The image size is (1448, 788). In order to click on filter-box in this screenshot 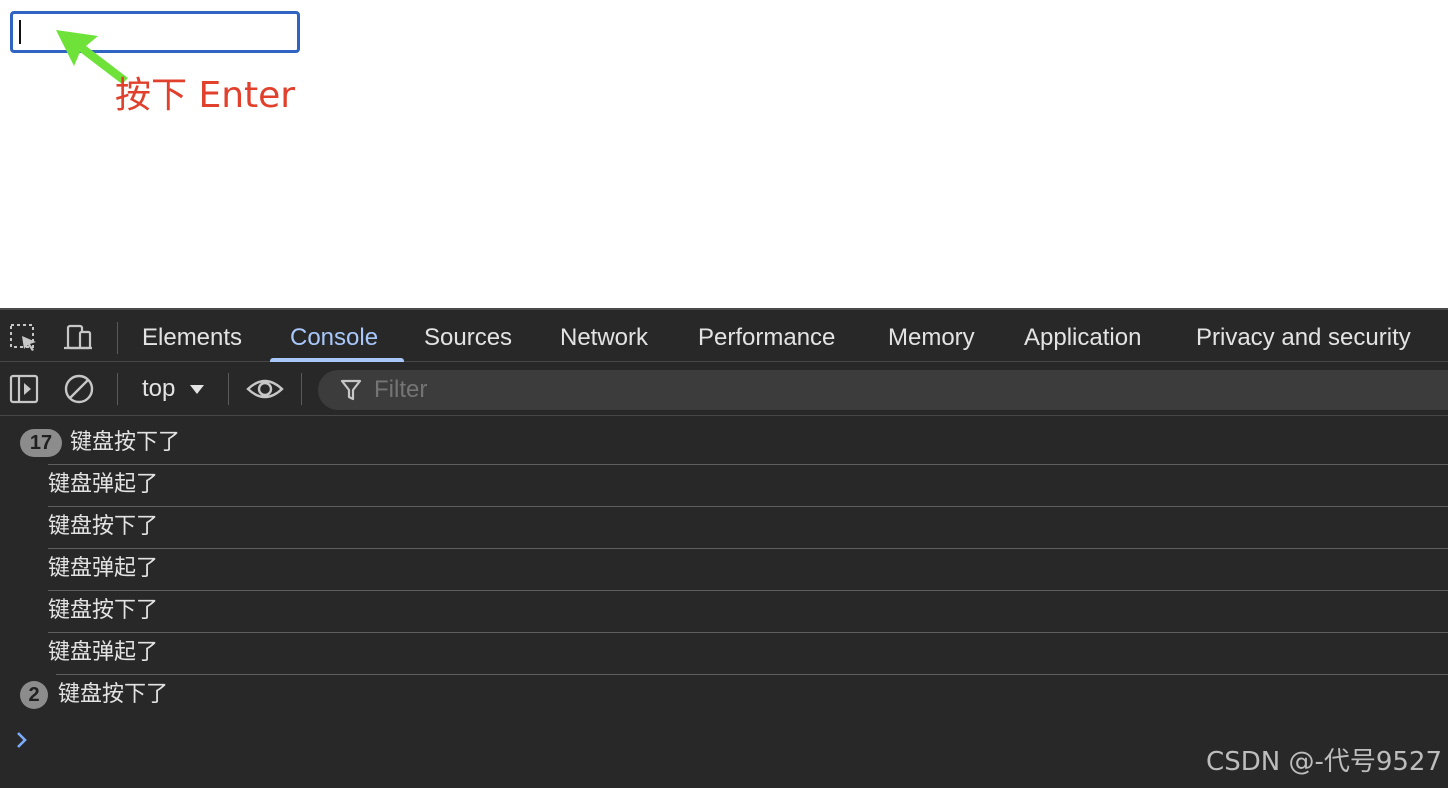, I will do `click(883, 390)`.